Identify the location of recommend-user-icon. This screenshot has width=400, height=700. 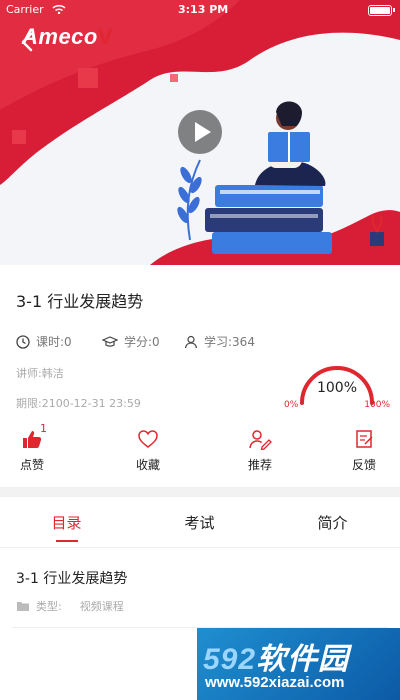
(260, 440).